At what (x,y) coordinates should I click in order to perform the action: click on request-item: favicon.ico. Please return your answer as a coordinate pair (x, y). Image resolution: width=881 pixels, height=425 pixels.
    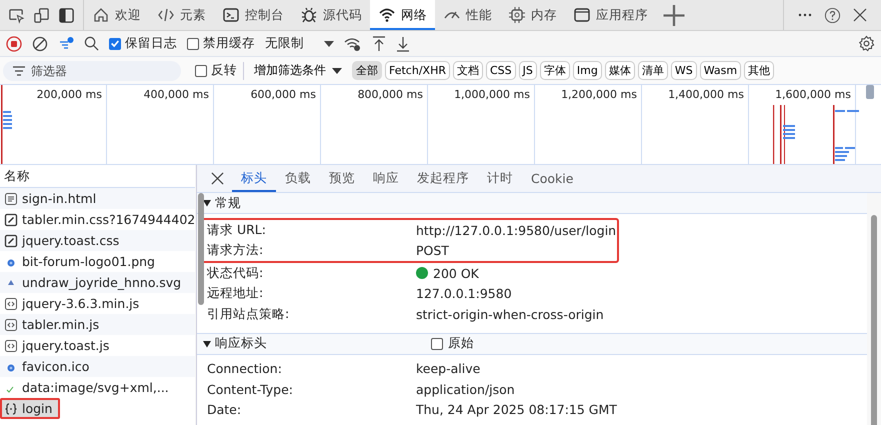
    Looking at the image, I should click on (98, 366).